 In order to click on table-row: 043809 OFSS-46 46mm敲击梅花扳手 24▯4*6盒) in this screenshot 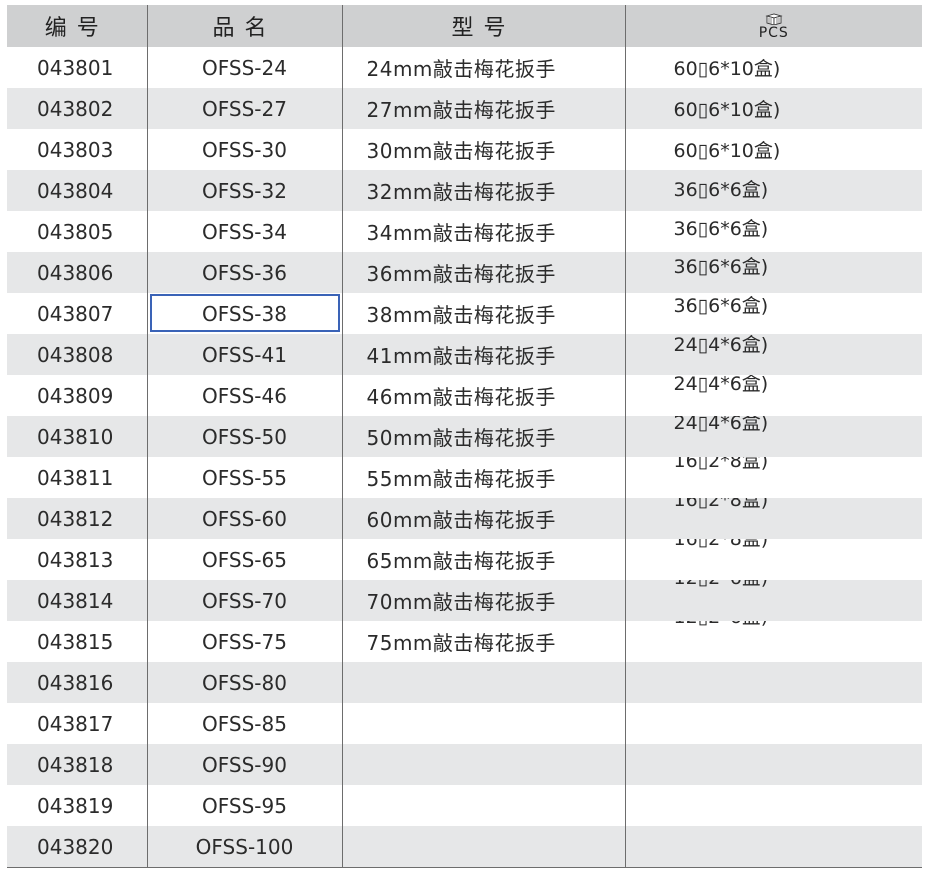, I will do `click(464, 395)`.